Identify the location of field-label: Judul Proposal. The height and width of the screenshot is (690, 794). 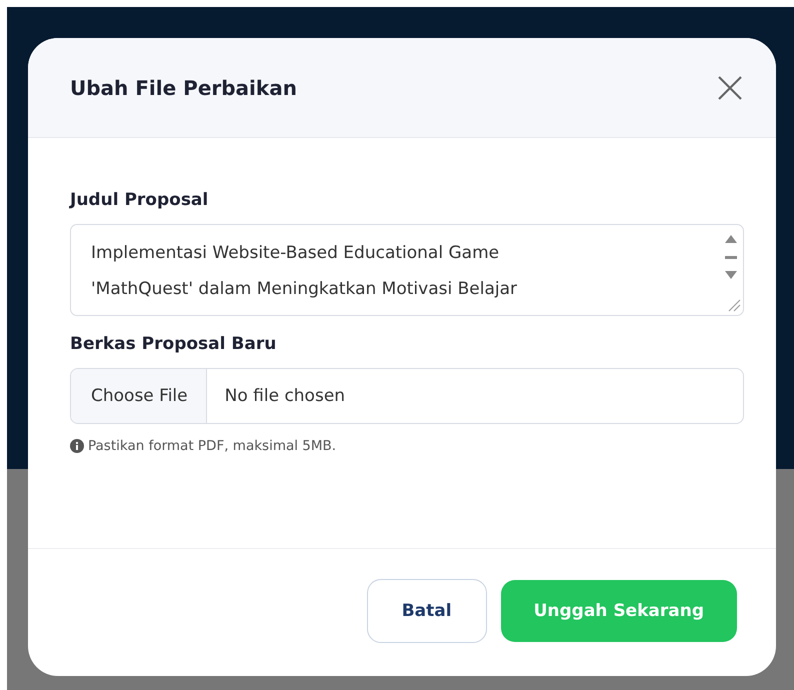
(140, 200).